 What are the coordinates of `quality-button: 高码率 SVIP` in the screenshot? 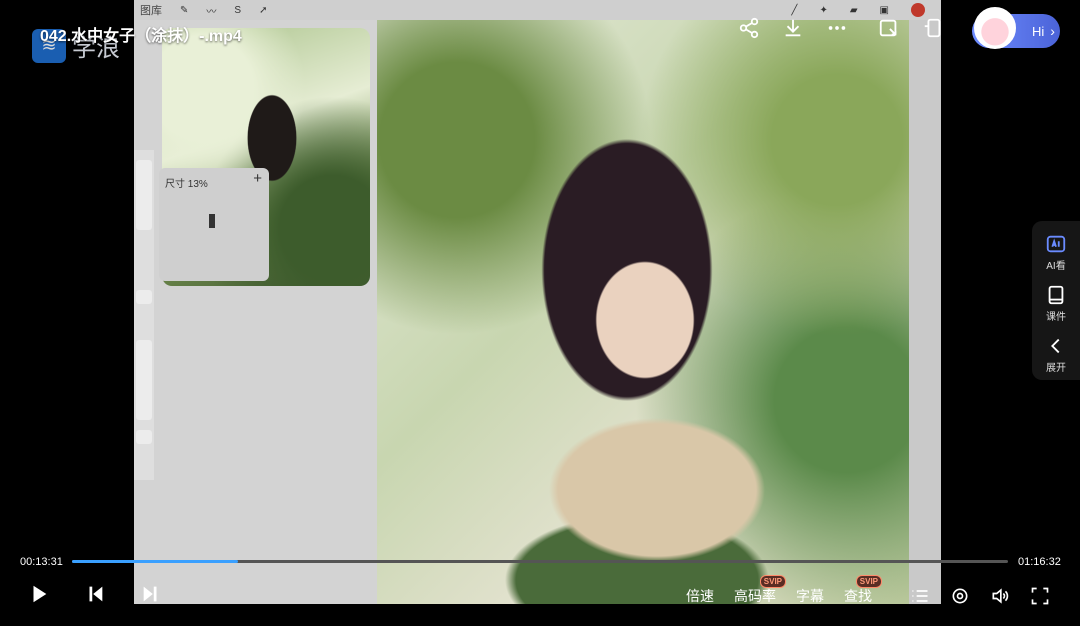 It's located at (760, 590).